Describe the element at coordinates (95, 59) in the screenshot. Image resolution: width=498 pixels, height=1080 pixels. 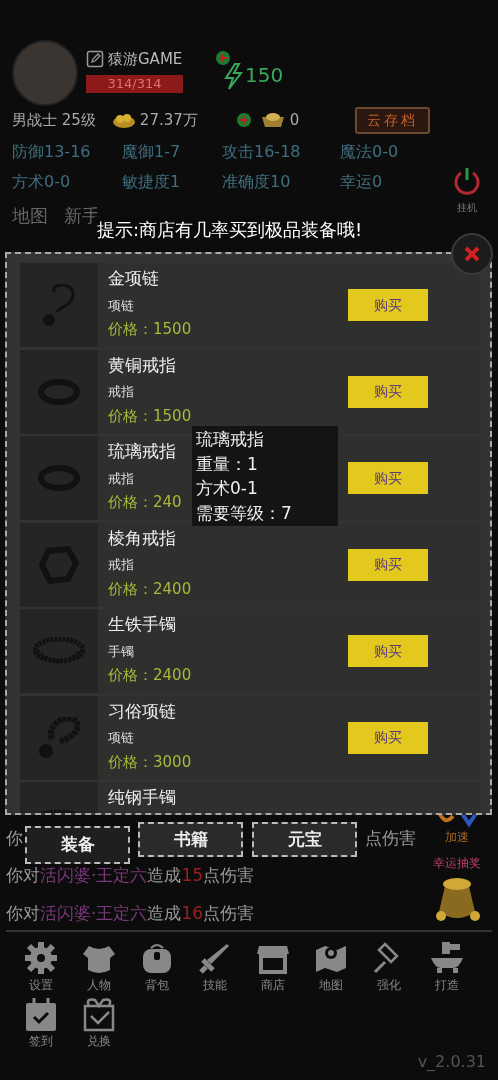
I see `edit-icon` at that location.